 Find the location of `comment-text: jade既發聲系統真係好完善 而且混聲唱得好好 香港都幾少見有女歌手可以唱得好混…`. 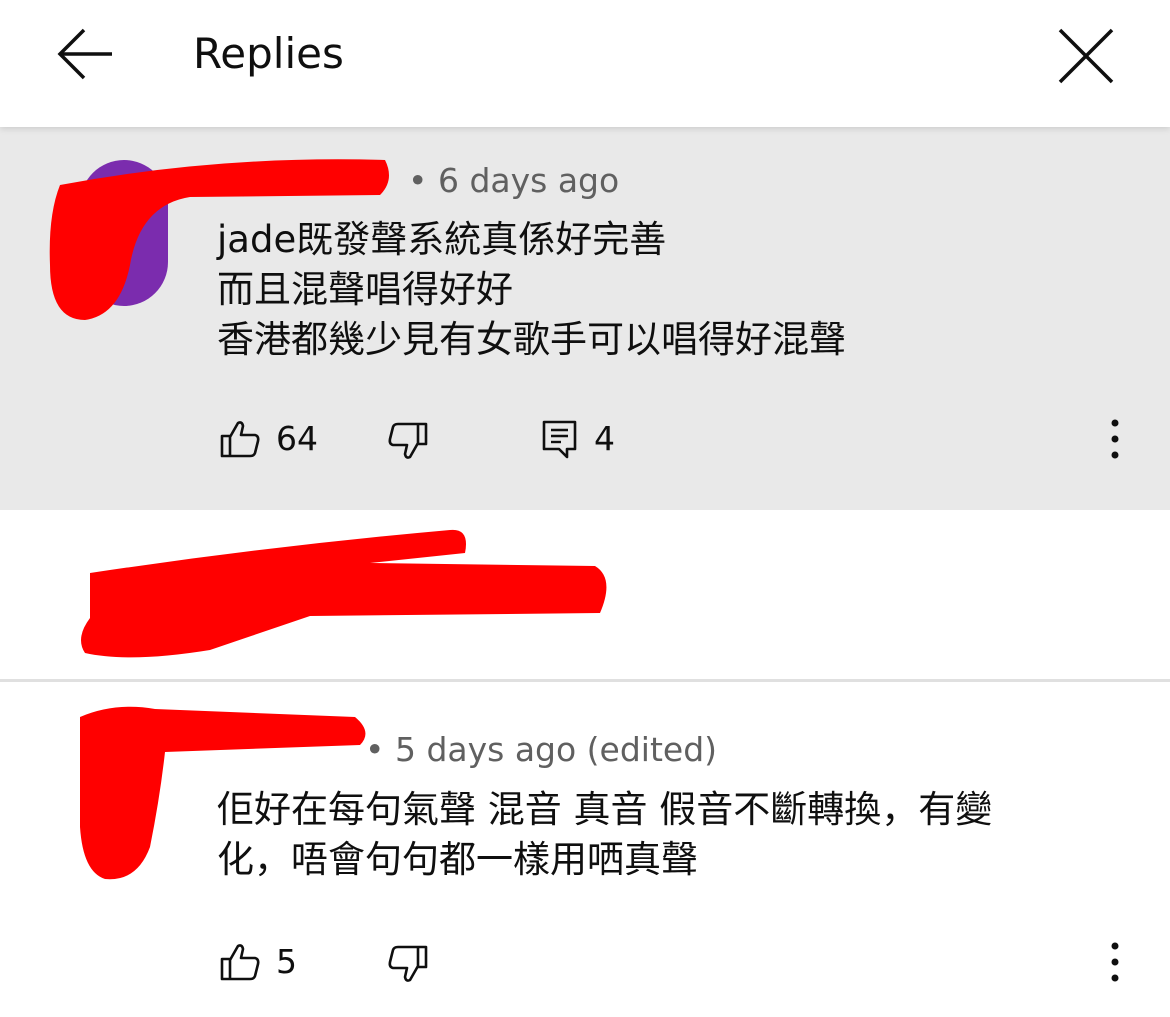

comment-text: jade既發聲系統真係好完善 而且混聲唱得好好 香港都幾少見有女歌手可以唱得好混… is located at coordinates (531, 289).